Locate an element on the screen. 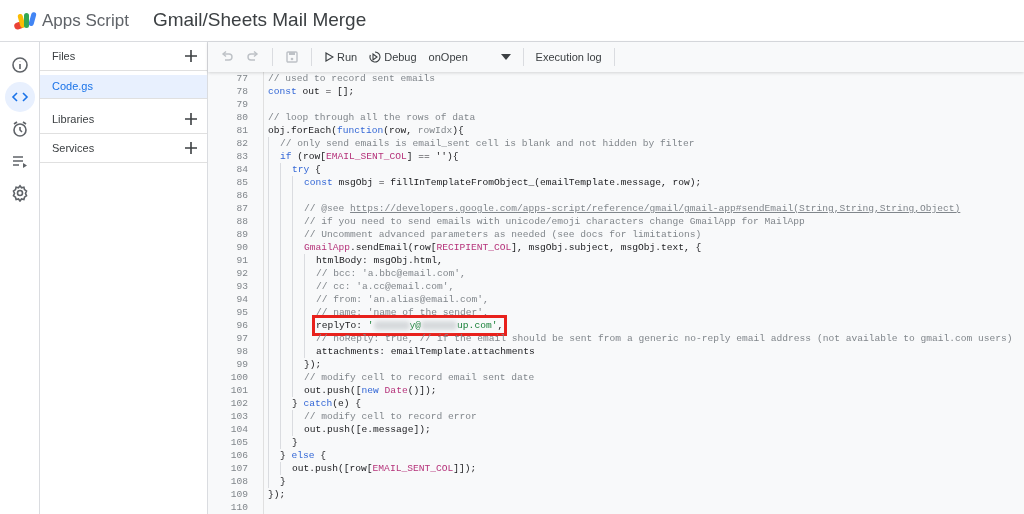 Image resolution: width=1024 pixels, height=514 pixels. line-number: 105 is located at coordinates (238, 442).